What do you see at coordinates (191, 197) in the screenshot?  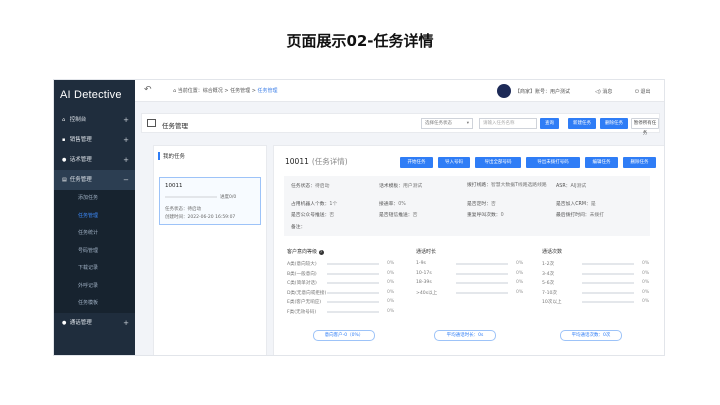 I see `task-progress-bar` at bounding box center [191, 197].